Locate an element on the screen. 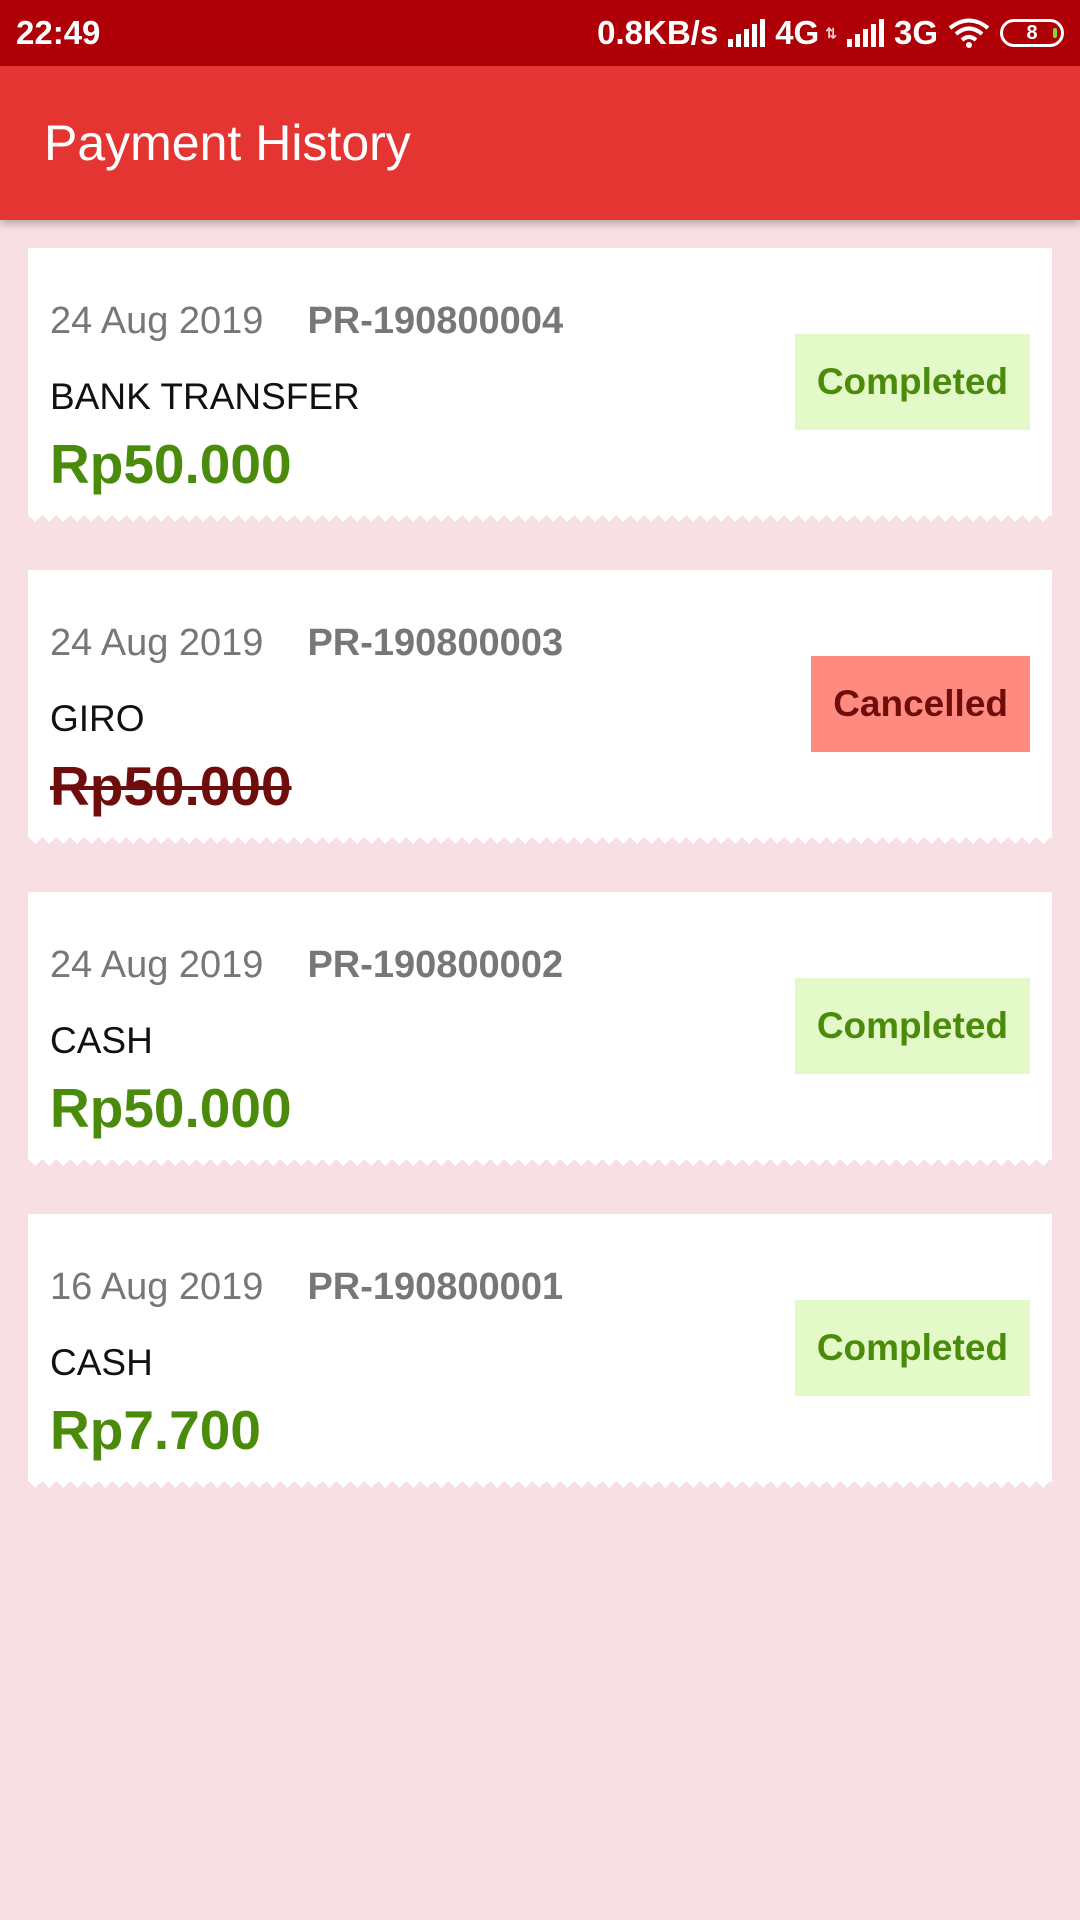 The width and height of the screenshot is (1080, 1920). payment-amount: Rp7.700 is located at coordinates (155, 1430).